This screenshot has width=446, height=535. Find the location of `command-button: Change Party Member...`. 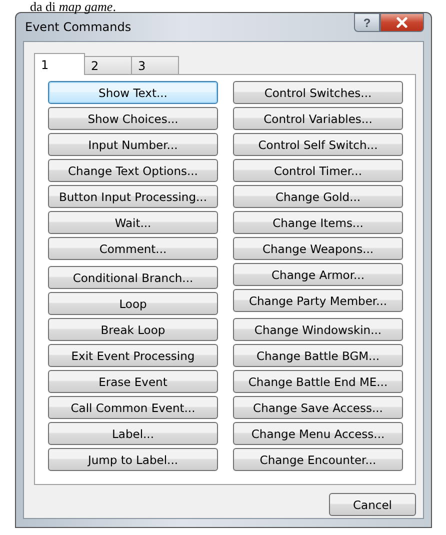

command-button: Change Party Member... is located at coordinates (318, 300).